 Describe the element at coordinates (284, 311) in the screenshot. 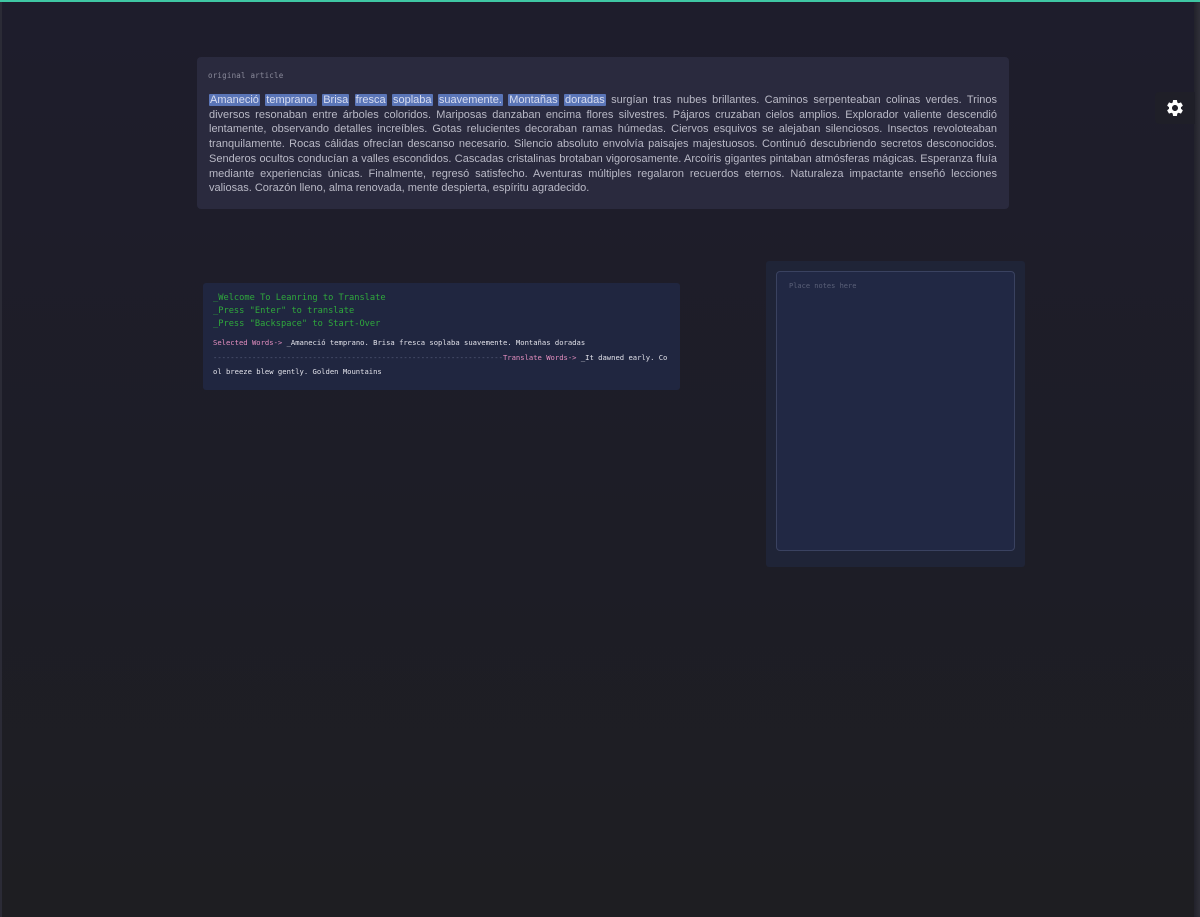

I see `instruction-enter: _Press "Enter" to translate` at that location.